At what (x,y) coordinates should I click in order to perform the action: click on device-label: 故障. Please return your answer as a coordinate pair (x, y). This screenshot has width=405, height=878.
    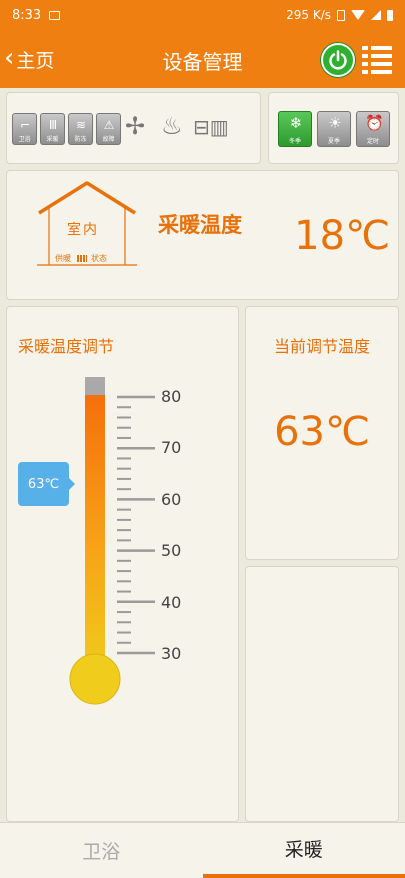
    Looking at the image, I should click on (108, 139).